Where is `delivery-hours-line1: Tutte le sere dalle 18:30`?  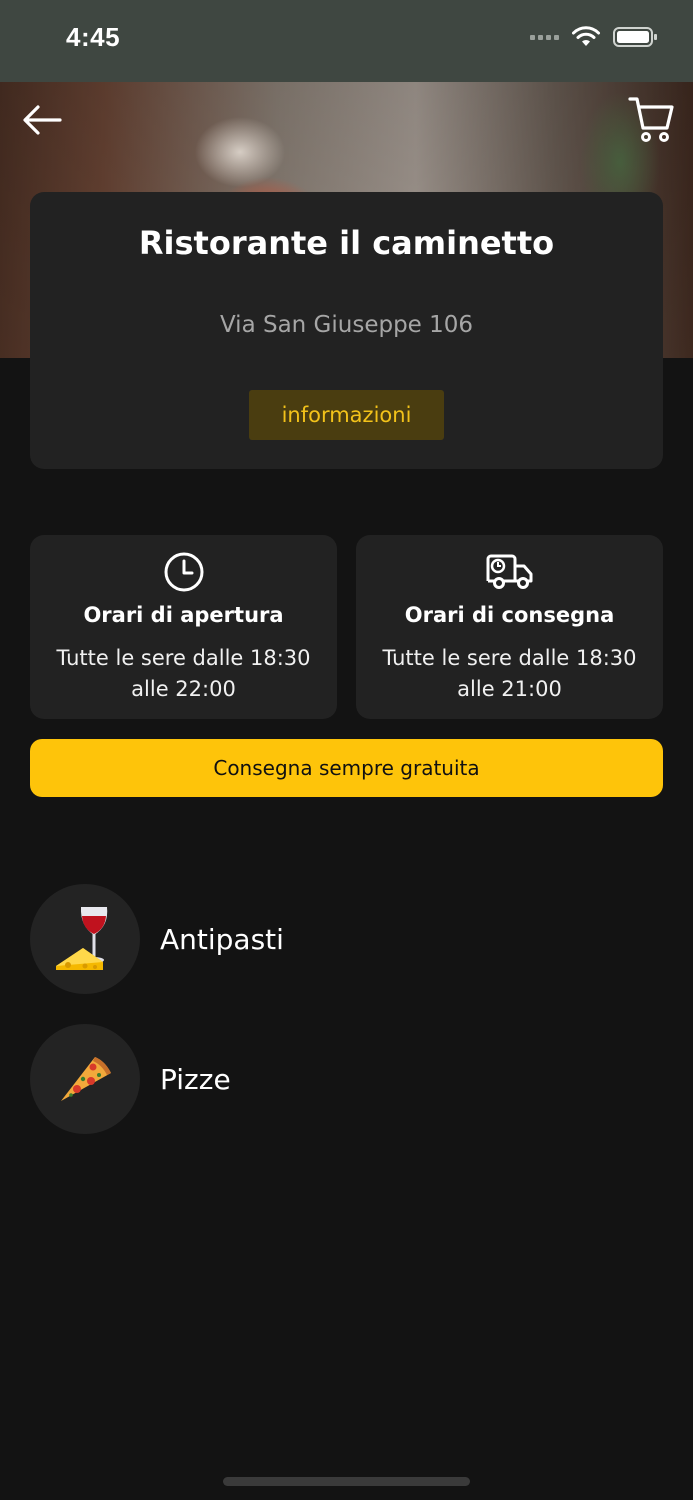 delivery-hours-line1: Tutte le sere dalle 18:30 is located at coordinates (509, 658).